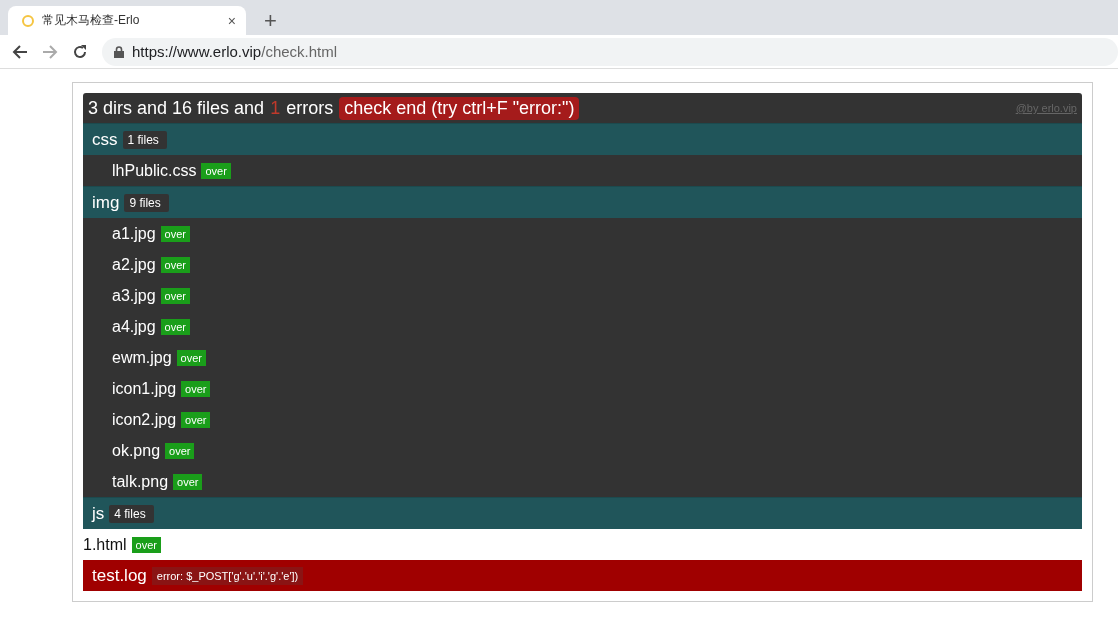  Describe the element at coordinates (136, 450) in the screenshot. I see `file-name: ok.png` at that location.